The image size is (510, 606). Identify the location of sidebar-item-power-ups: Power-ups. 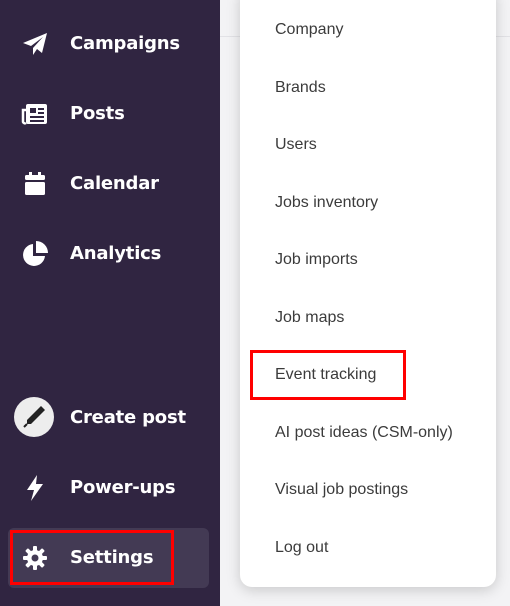
(110, 488).